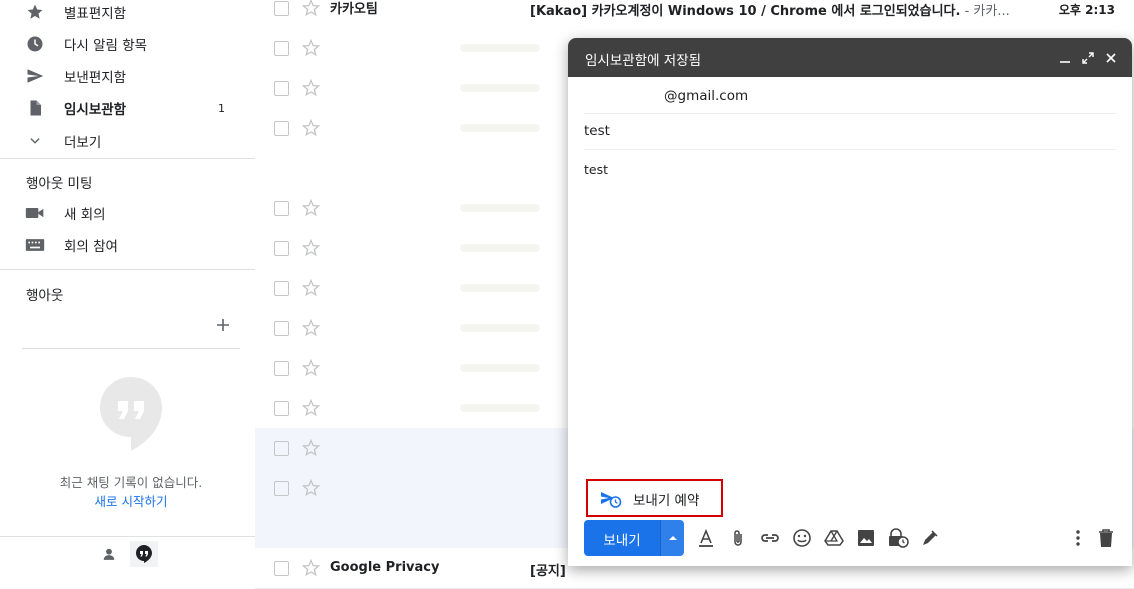  Describe the element at coordinates (144, 554) in the screenshot. I see `hangouts-chat-icon` at that location.